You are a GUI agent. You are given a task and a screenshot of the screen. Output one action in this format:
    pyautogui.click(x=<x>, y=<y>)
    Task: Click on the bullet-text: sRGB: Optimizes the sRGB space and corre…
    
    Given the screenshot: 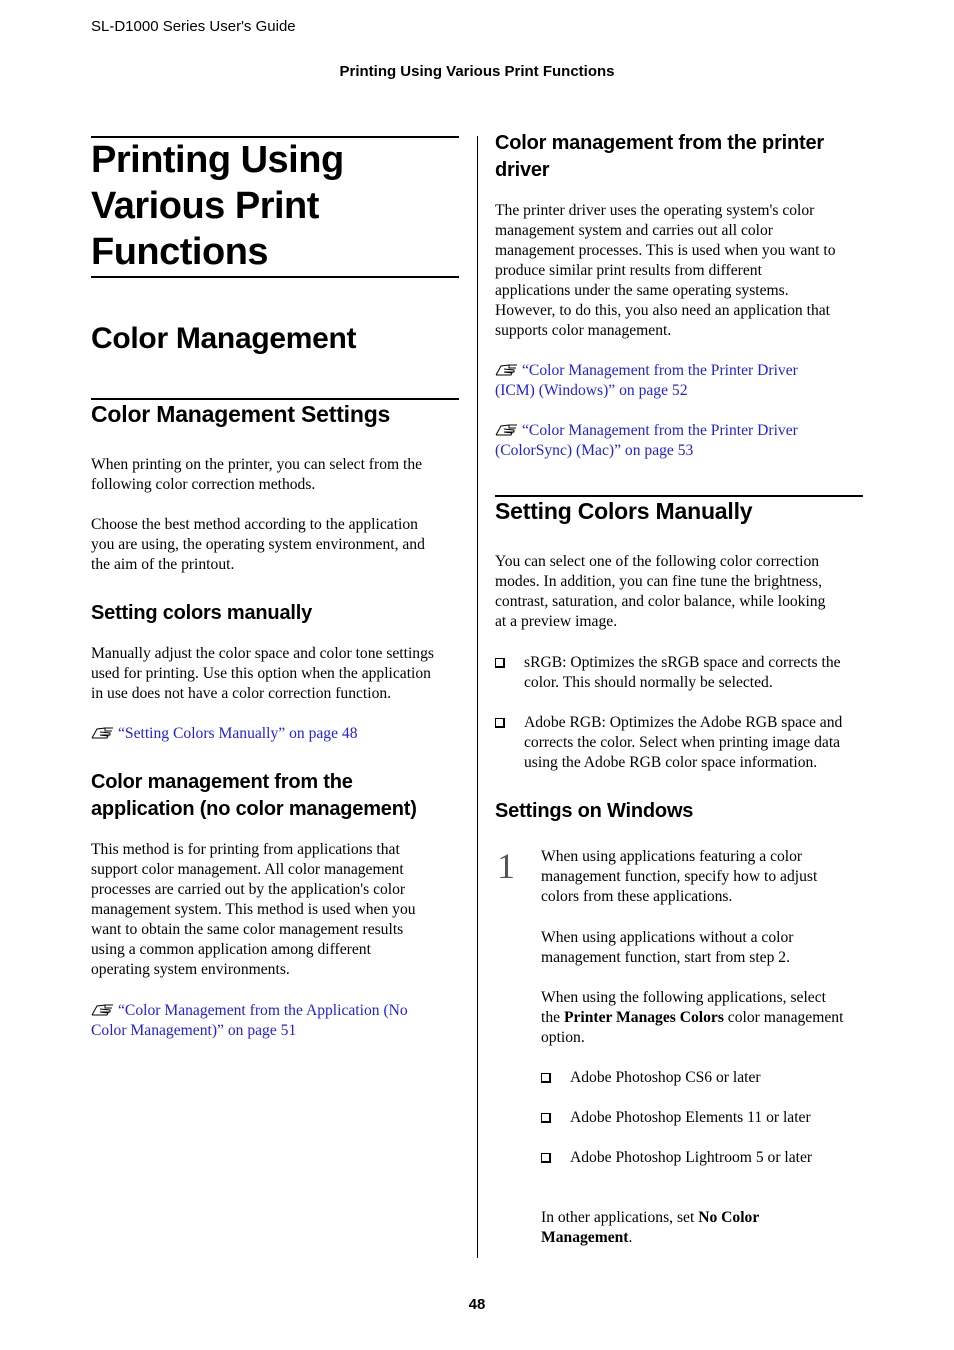 What is the action you would take?
    pyautogui.click(x=682, y=673)
    